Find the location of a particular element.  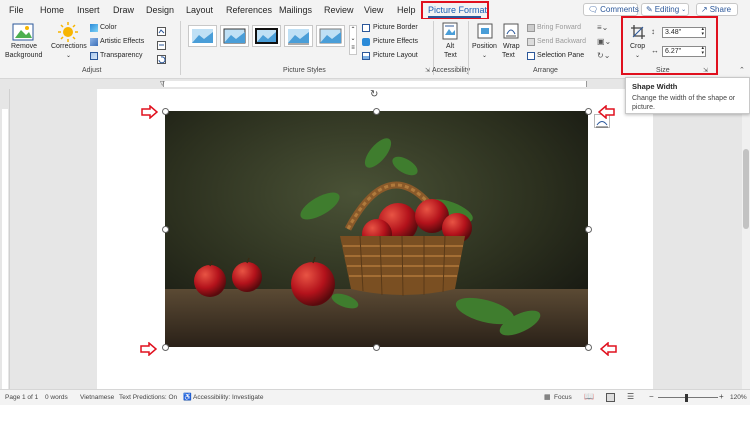

accessibility-icon: ♿ is located at coordinates (187, 397).